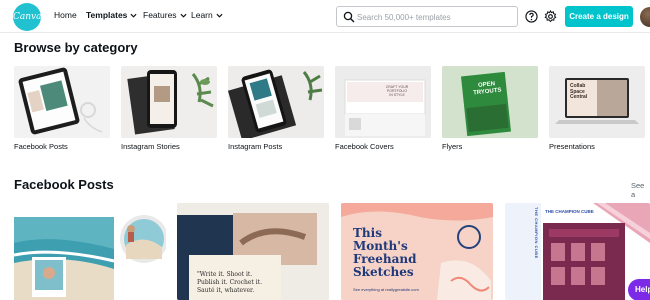 The width and height of the screenshot is (650, 300). Describe the element at coordinates (579, 91) in the screenshot. I see `presentation-thumb-text: Collab Space Central` at that location.